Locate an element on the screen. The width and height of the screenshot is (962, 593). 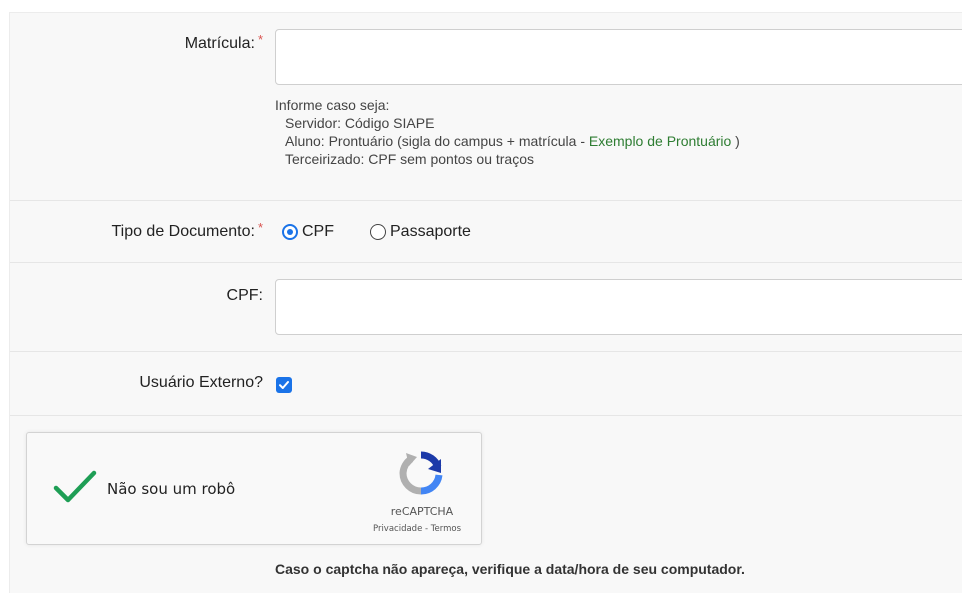
recaptcha-links: Privacidade - Termos is located at coordinates (417, 529).